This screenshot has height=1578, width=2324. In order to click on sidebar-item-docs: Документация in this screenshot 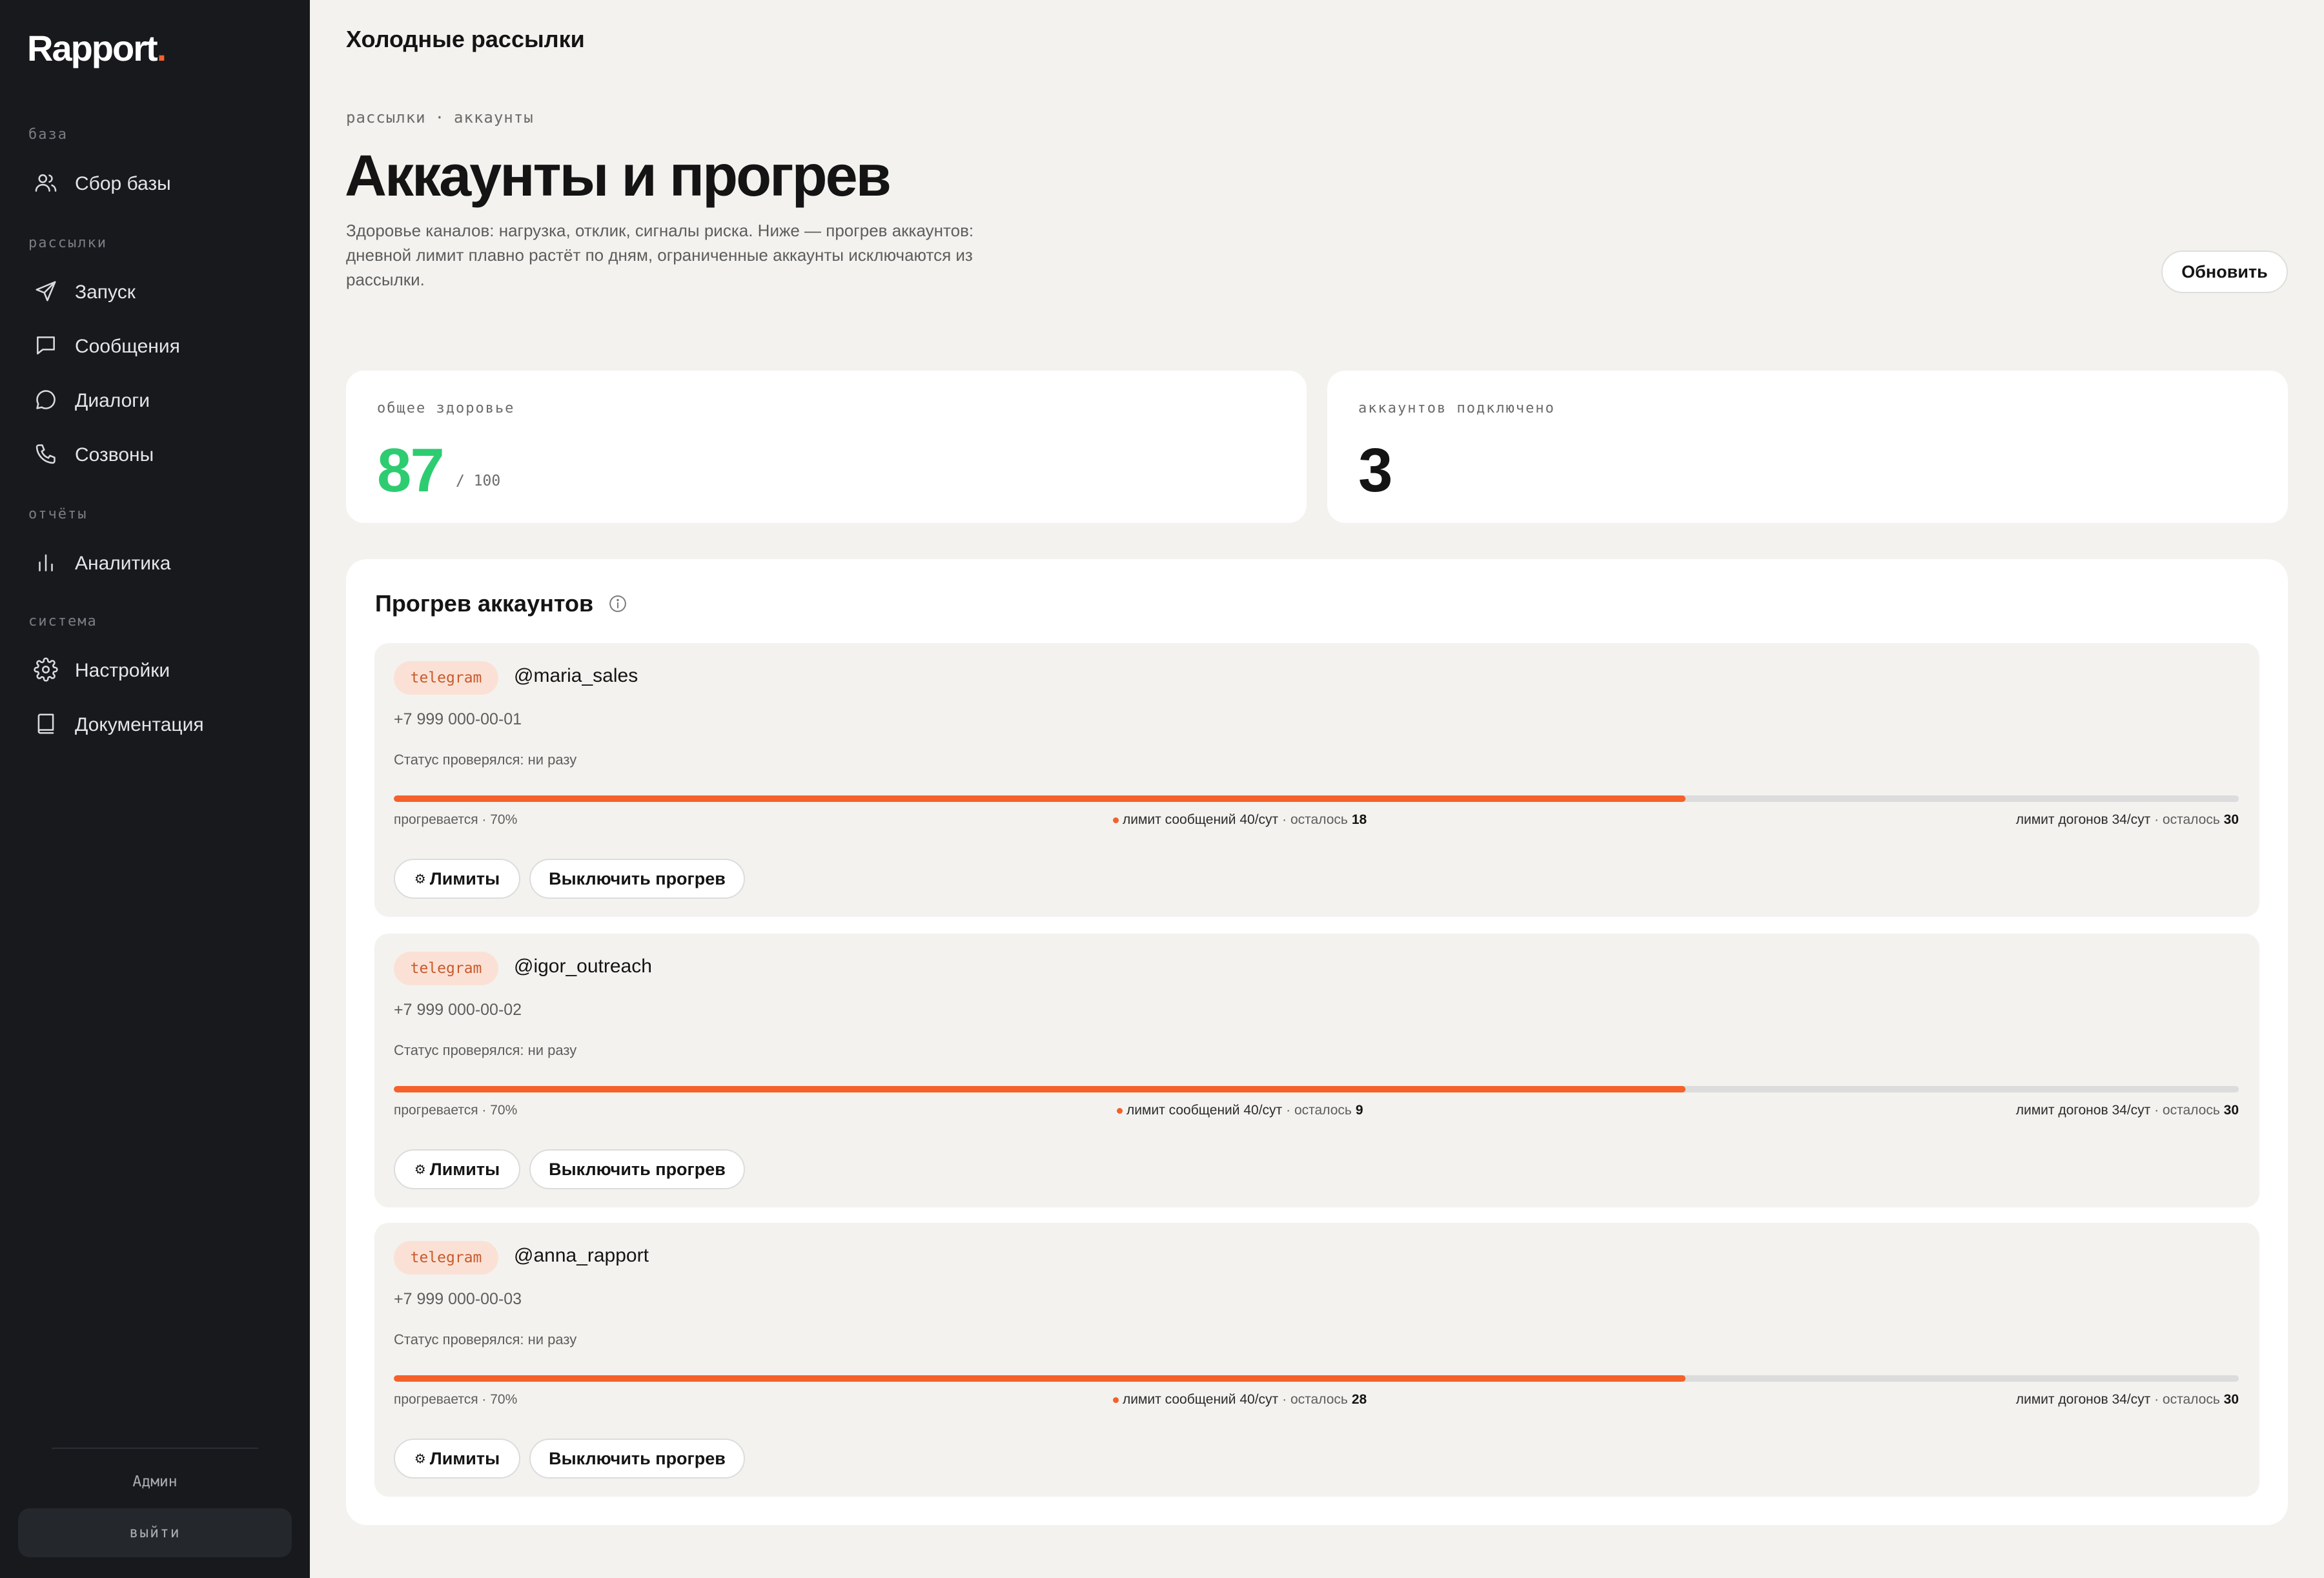, I will do `click(154, 725)`.